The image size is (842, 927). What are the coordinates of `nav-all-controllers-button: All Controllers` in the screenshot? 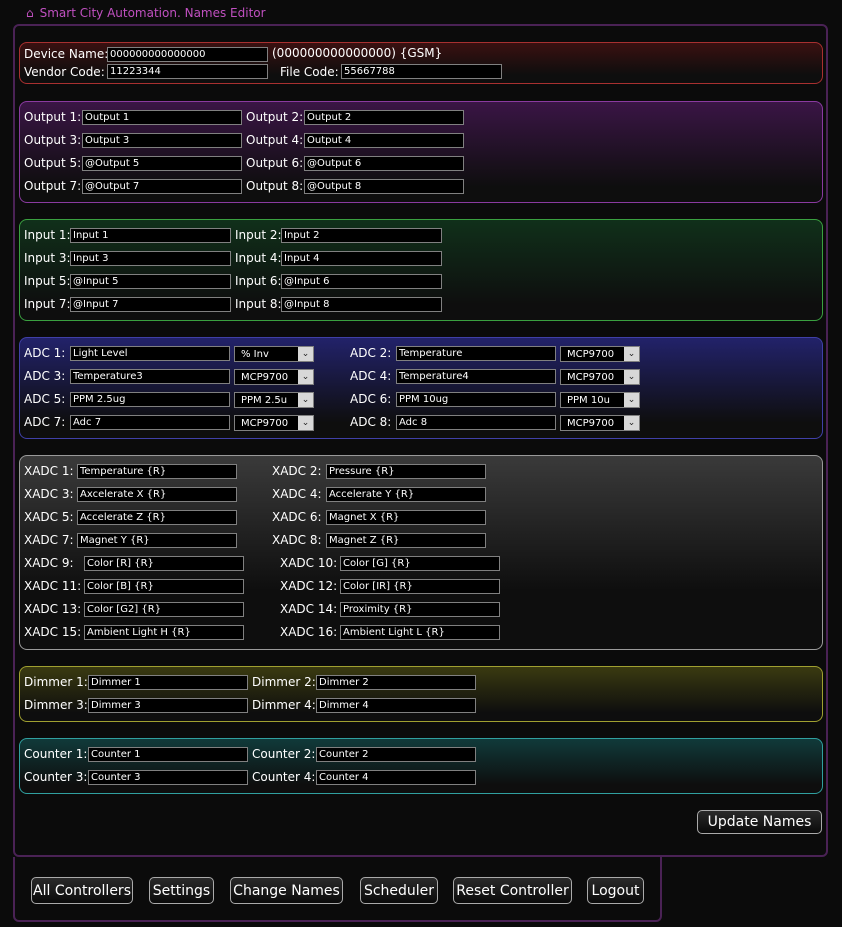 It's located at (82, 890).